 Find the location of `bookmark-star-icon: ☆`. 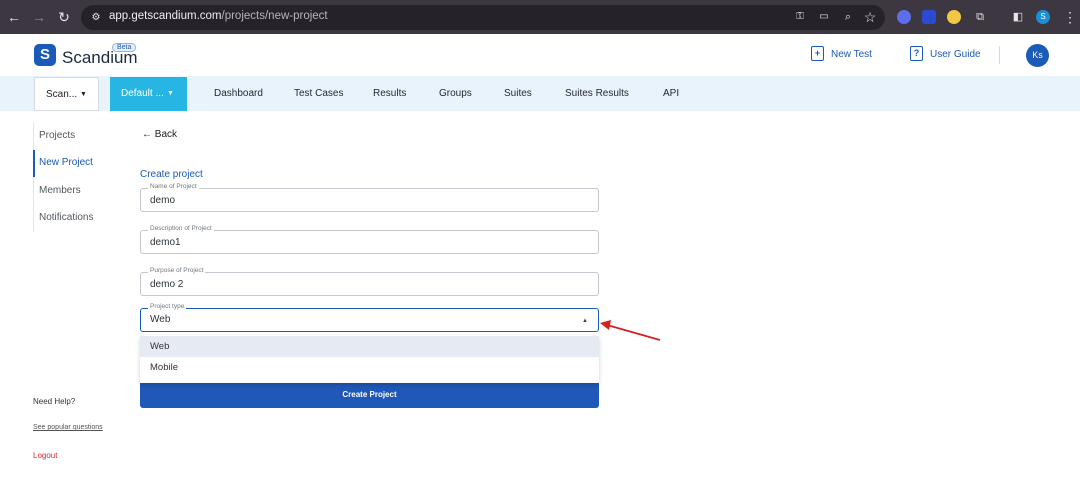

bookmark-star-icon: ☆ is located at coordinates (870, 17).